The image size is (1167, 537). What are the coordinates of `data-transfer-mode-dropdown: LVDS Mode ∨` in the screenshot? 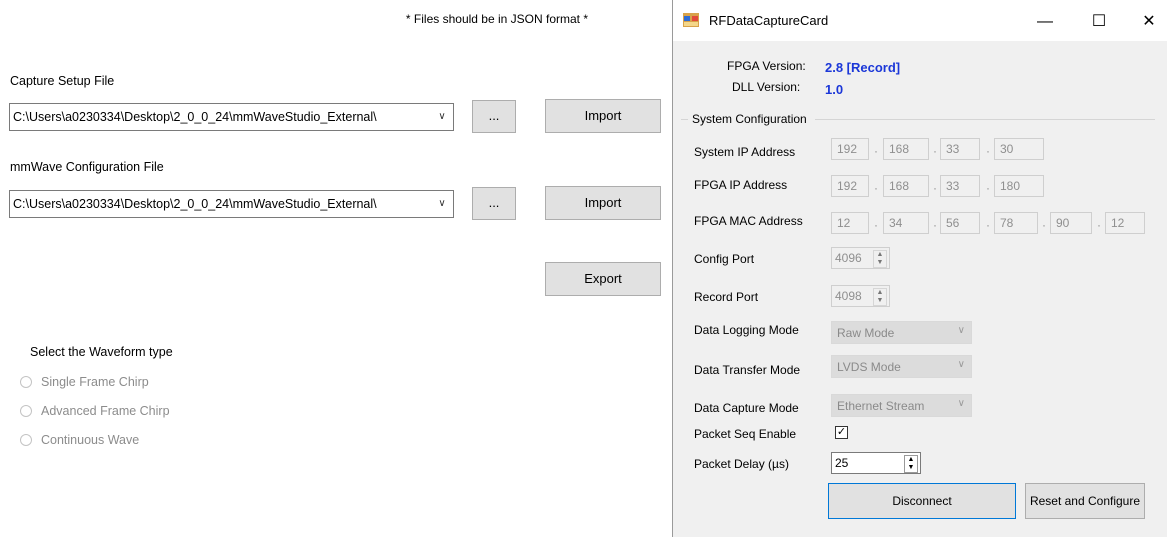 It's located at (901, 366).